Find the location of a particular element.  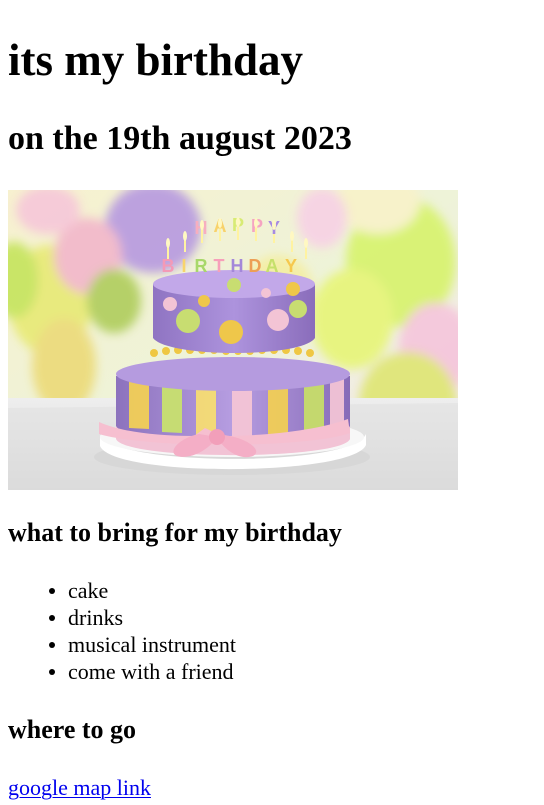

cake-candle-y2: Y is located at coordinates (291, 266).